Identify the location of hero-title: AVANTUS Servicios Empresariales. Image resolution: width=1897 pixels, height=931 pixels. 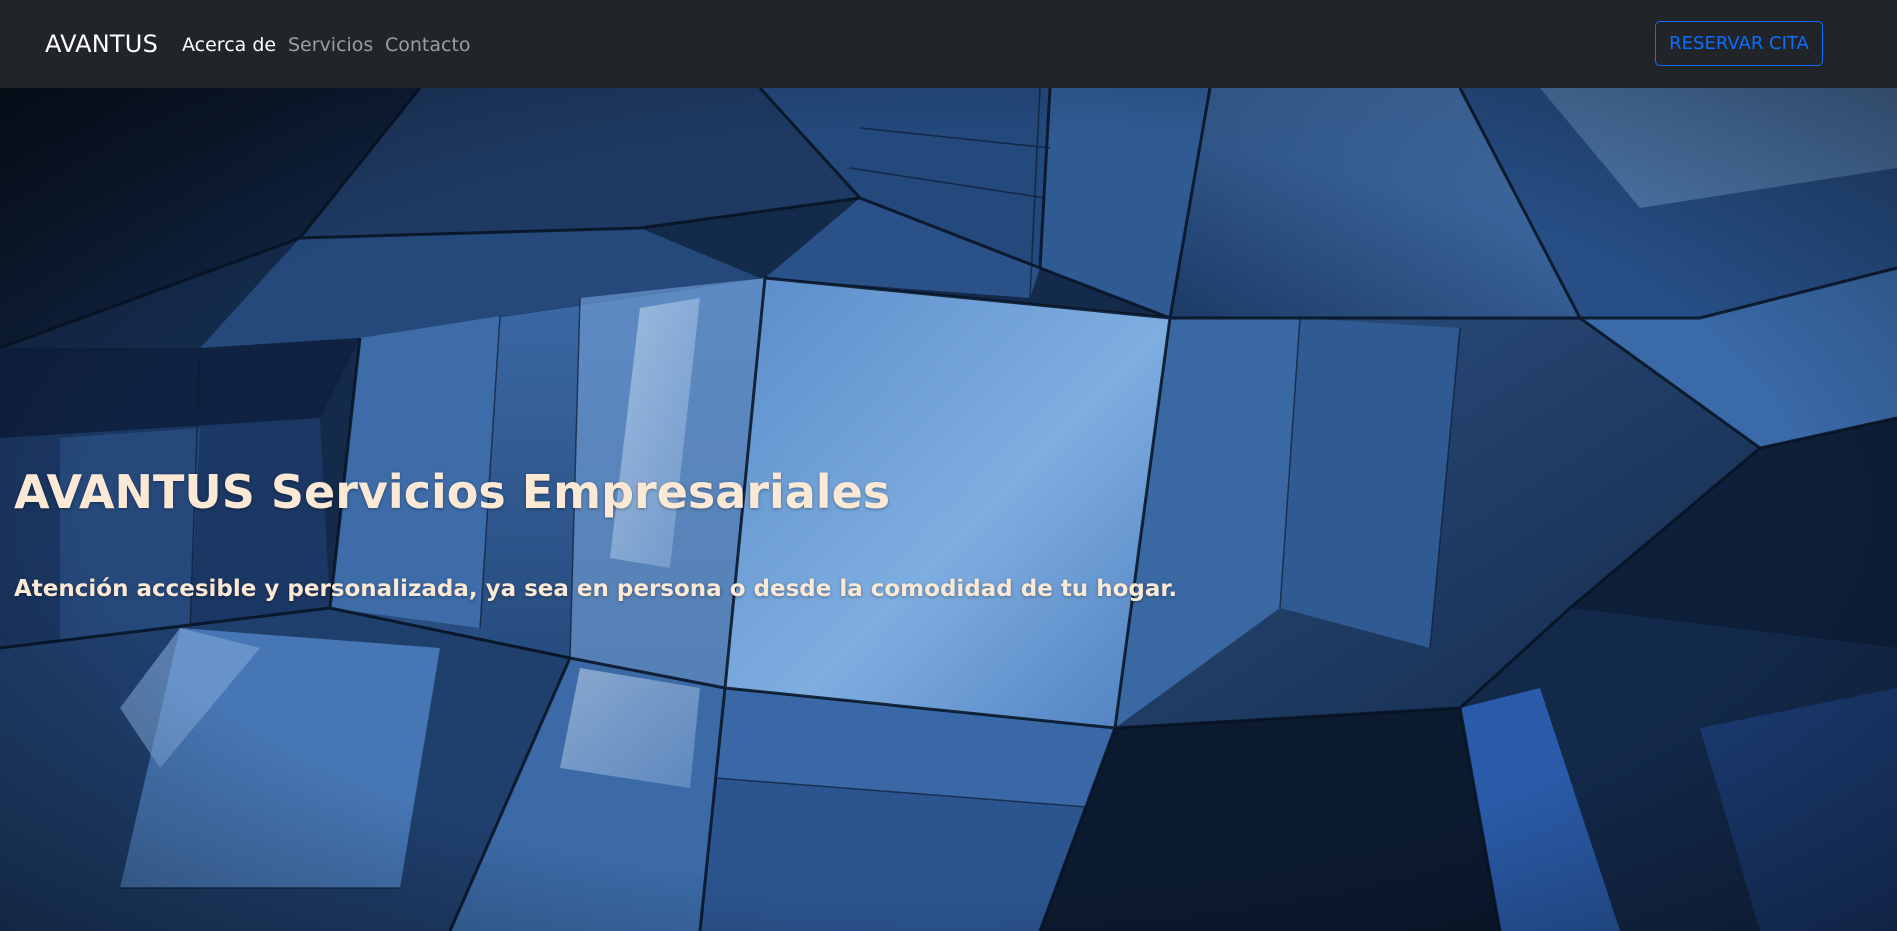
(452, 492).